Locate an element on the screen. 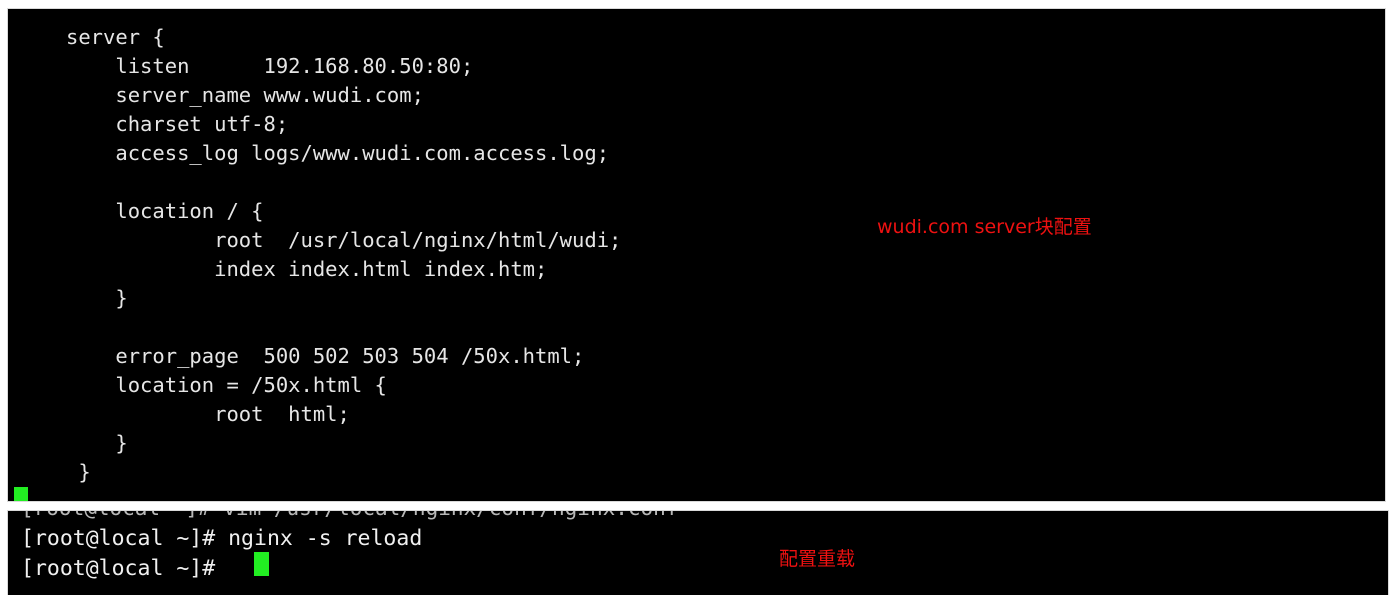  annotation-server-block: wudi.com server块配置 is located at coordinates (984, 227).